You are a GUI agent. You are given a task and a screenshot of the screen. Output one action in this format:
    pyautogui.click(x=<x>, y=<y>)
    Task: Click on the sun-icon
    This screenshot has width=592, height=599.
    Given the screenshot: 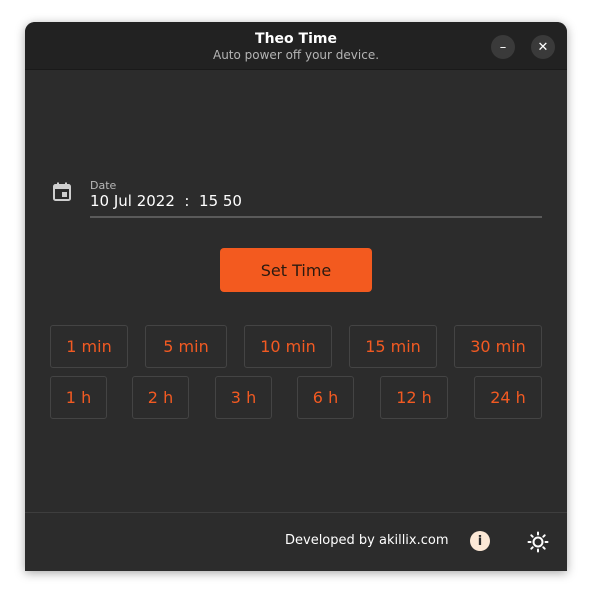 What is the action you would take?
    pyautogui.click(x=538, y=542)
    